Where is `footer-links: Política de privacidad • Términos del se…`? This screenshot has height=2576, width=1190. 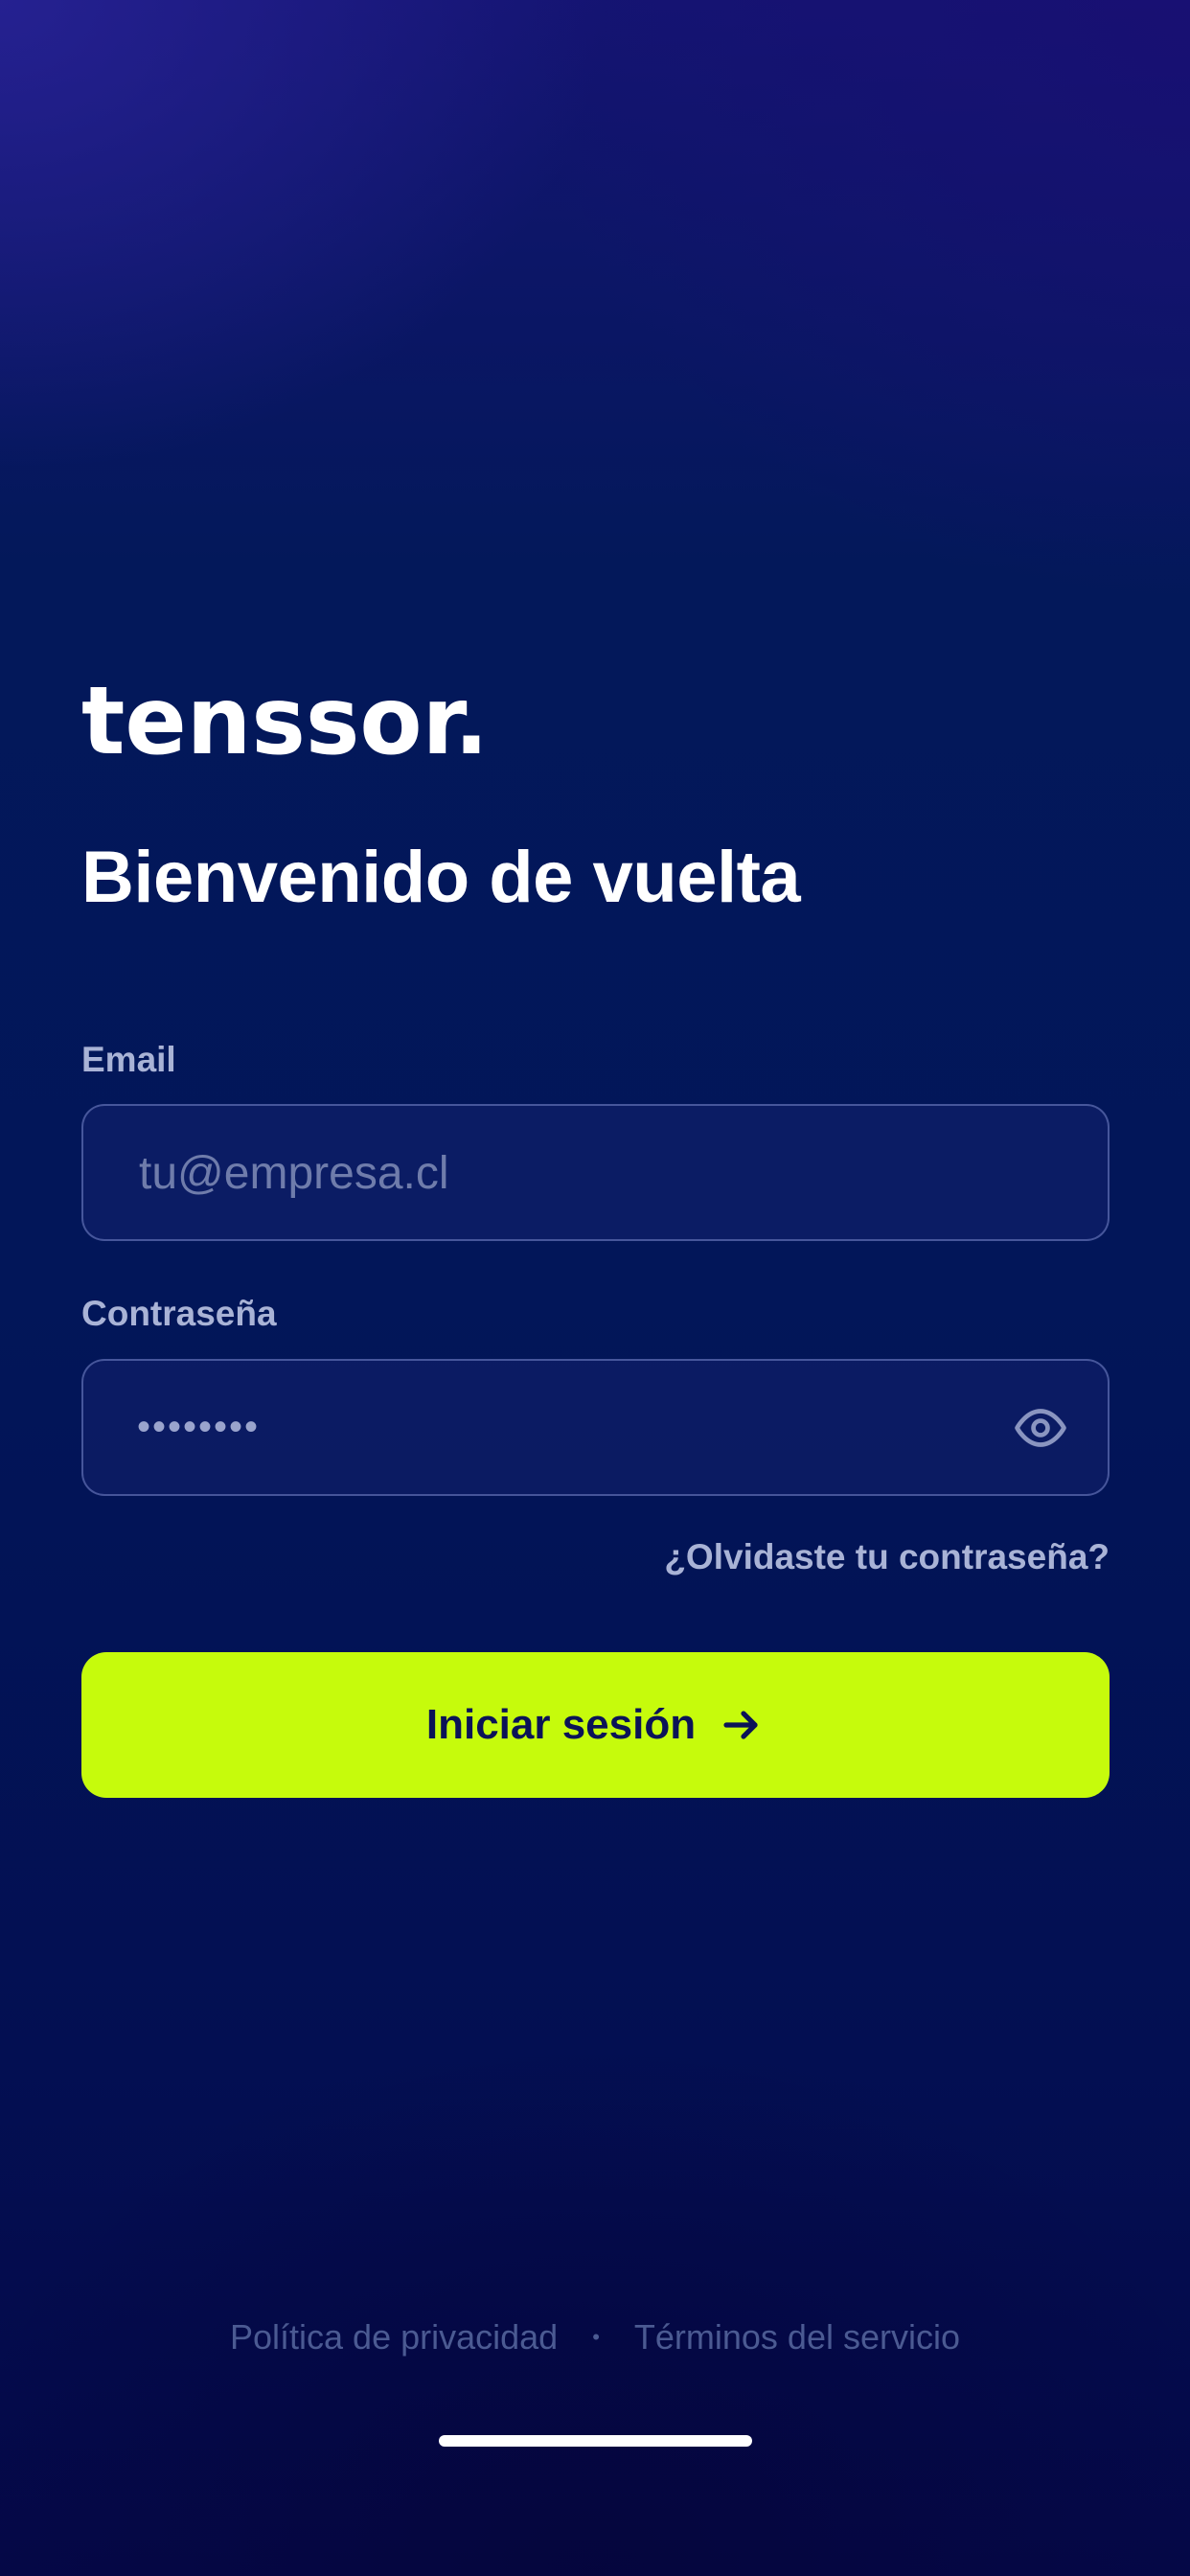 footer-links: Política de privacidad • Términos del se… is located at coordinates (595, 2337).